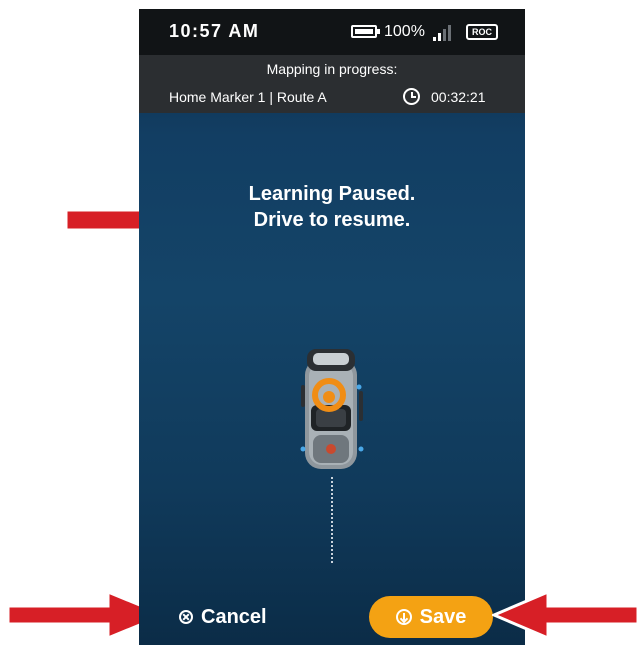 Image resolution: width=638 pixels, height=645 pixels. Describe the element at coordinates (404, 31) in the screenshot. I see `battery-percent: 100%` at that location.